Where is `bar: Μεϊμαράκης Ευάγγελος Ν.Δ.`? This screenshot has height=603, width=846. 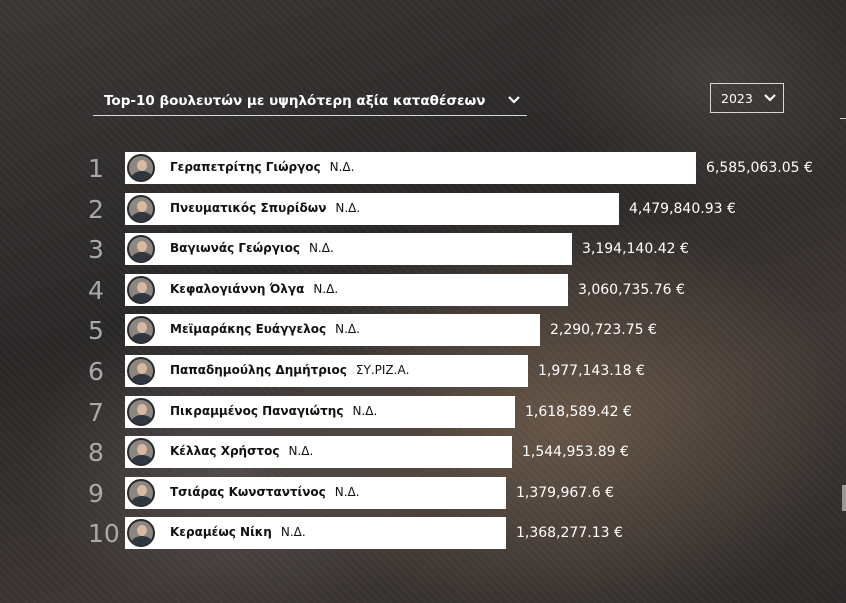 bar: Μεϊμαράκης Ευάγγελος Ν.Δ. is located at coordinates (332, 330).